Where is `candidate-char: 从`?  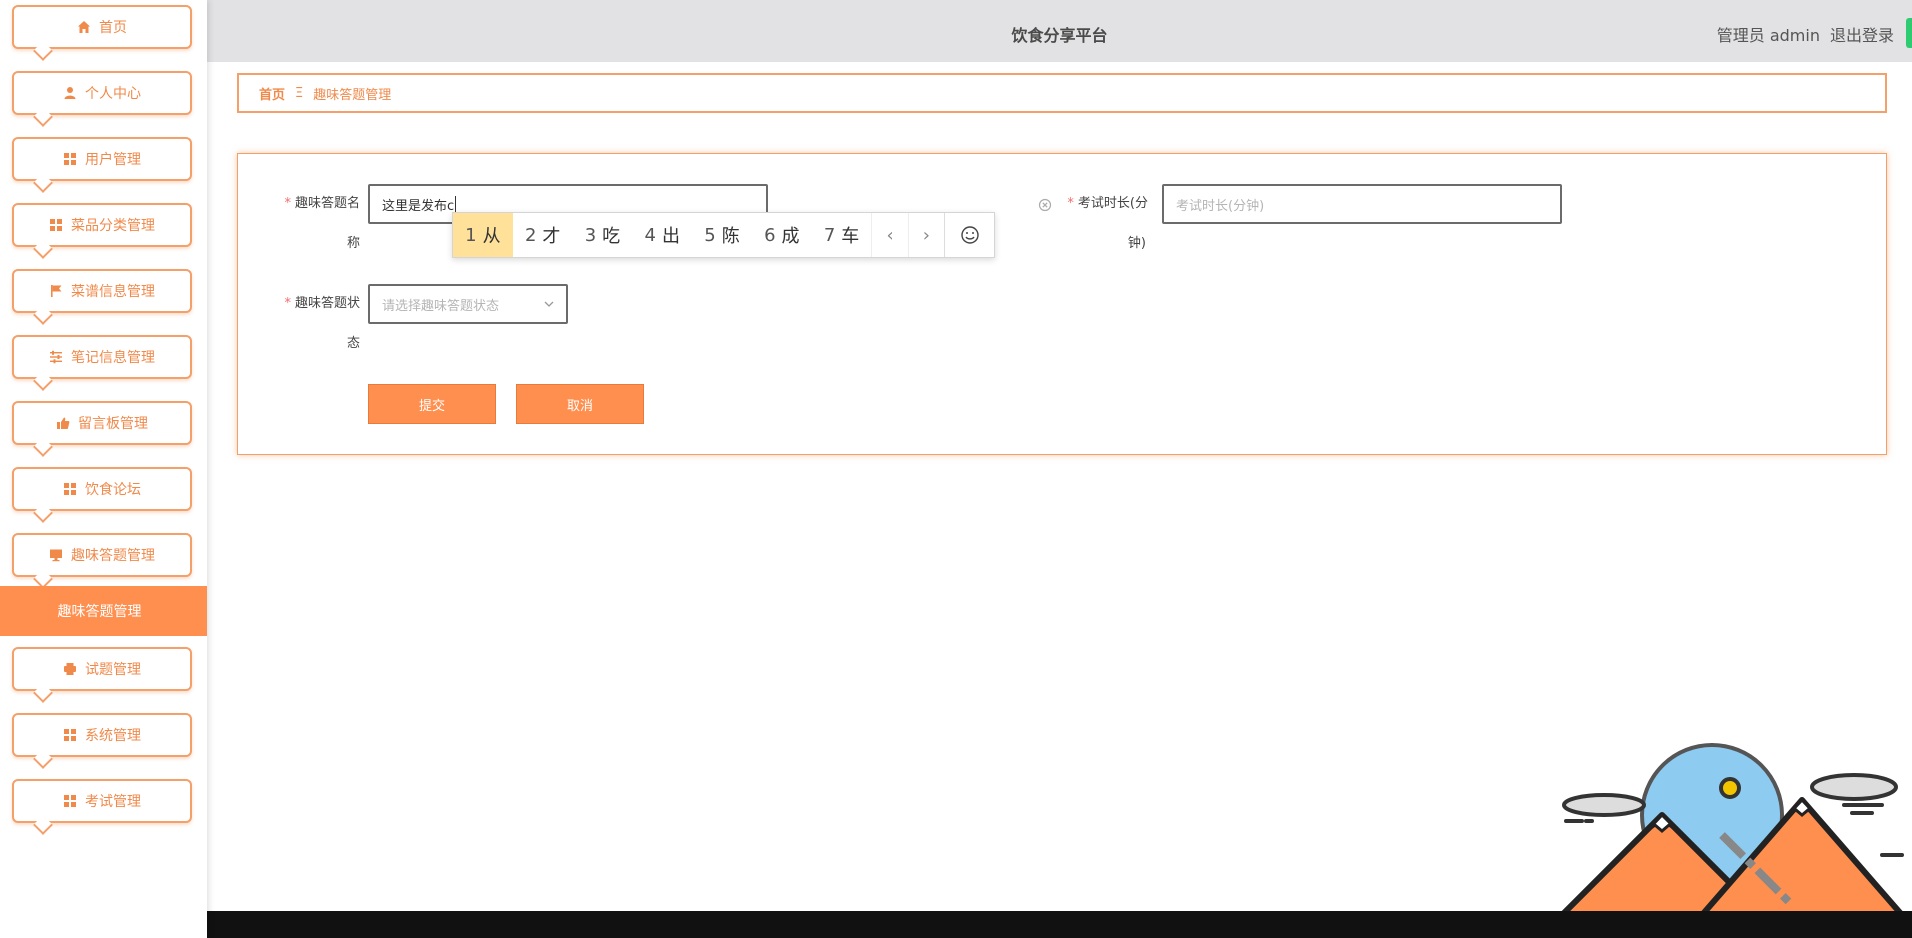
candidate-char: 从 is located at coordinates (491, 236).